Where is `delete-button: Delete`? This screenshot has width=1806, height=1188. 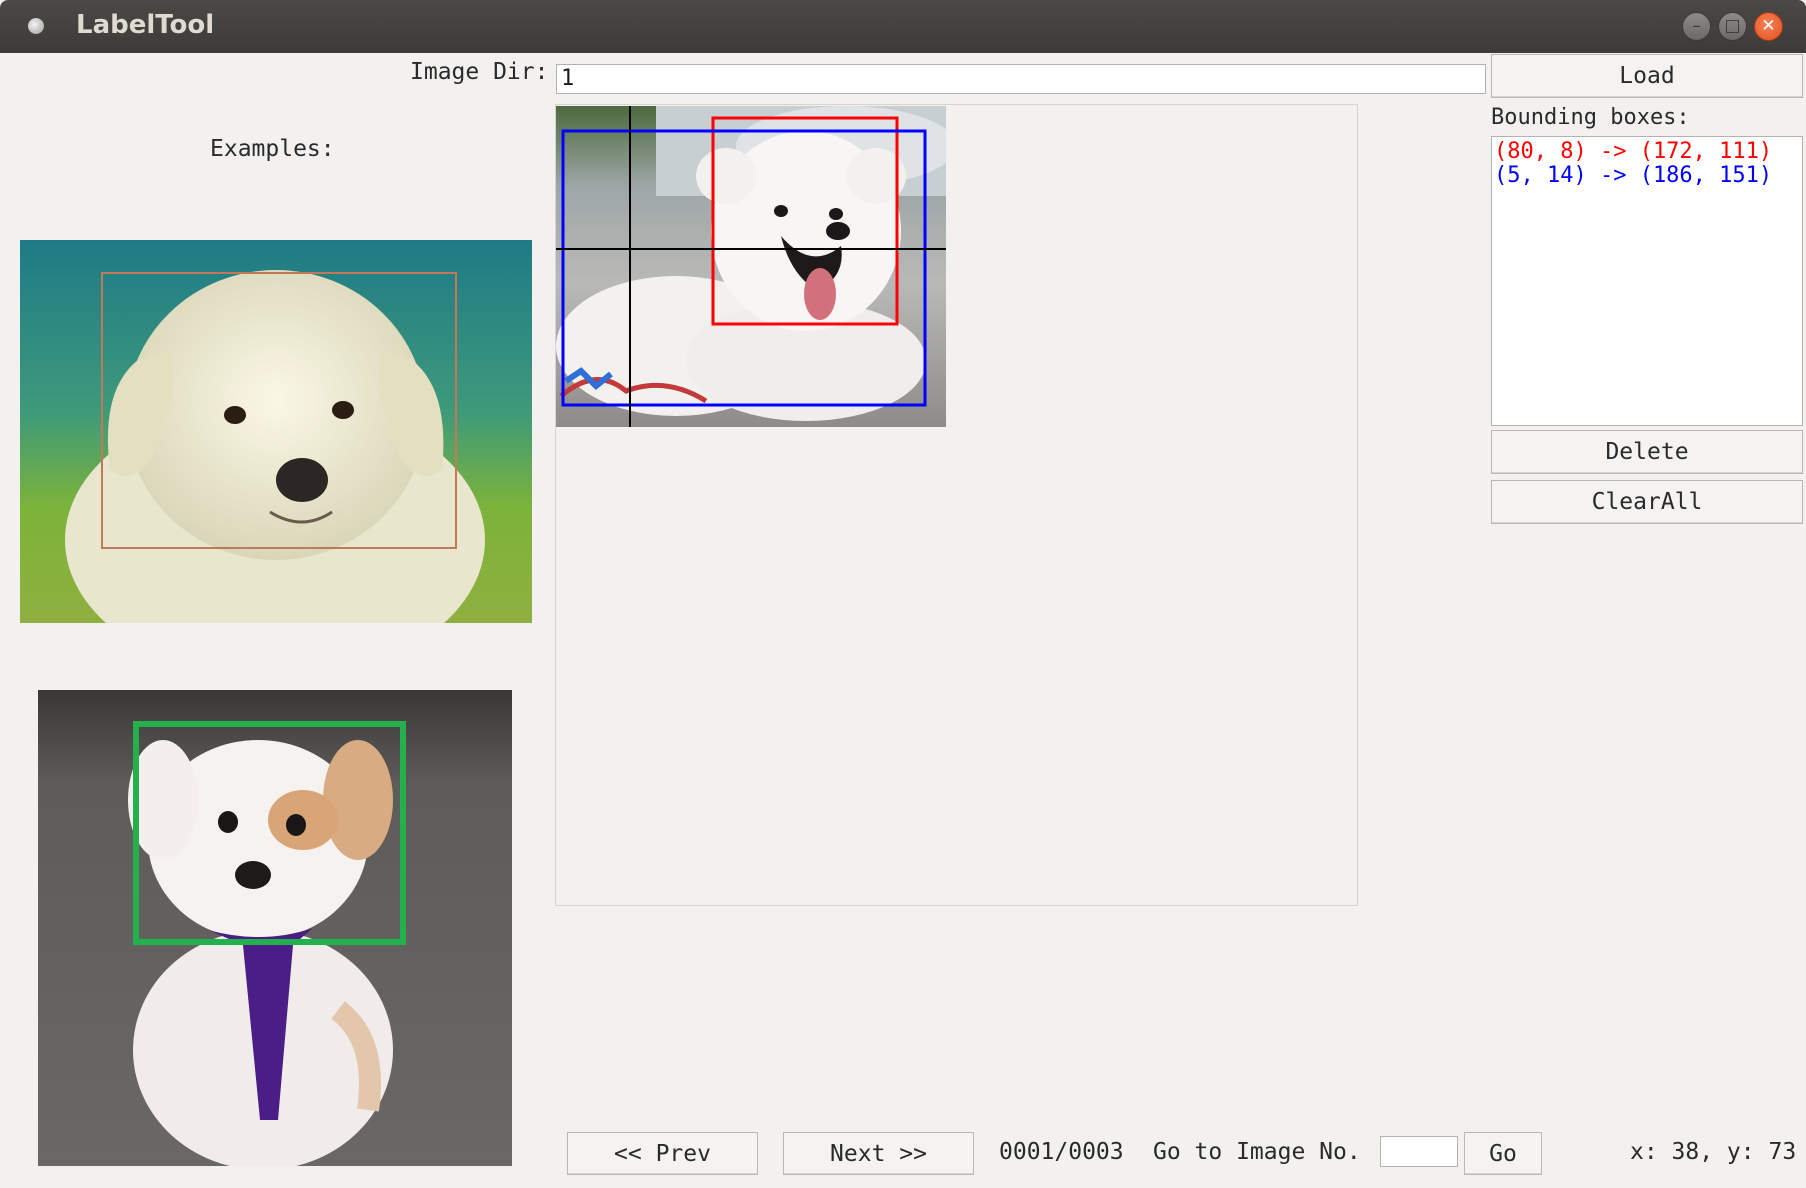
delete-button: Delete is located at coordinates (1647, 452).